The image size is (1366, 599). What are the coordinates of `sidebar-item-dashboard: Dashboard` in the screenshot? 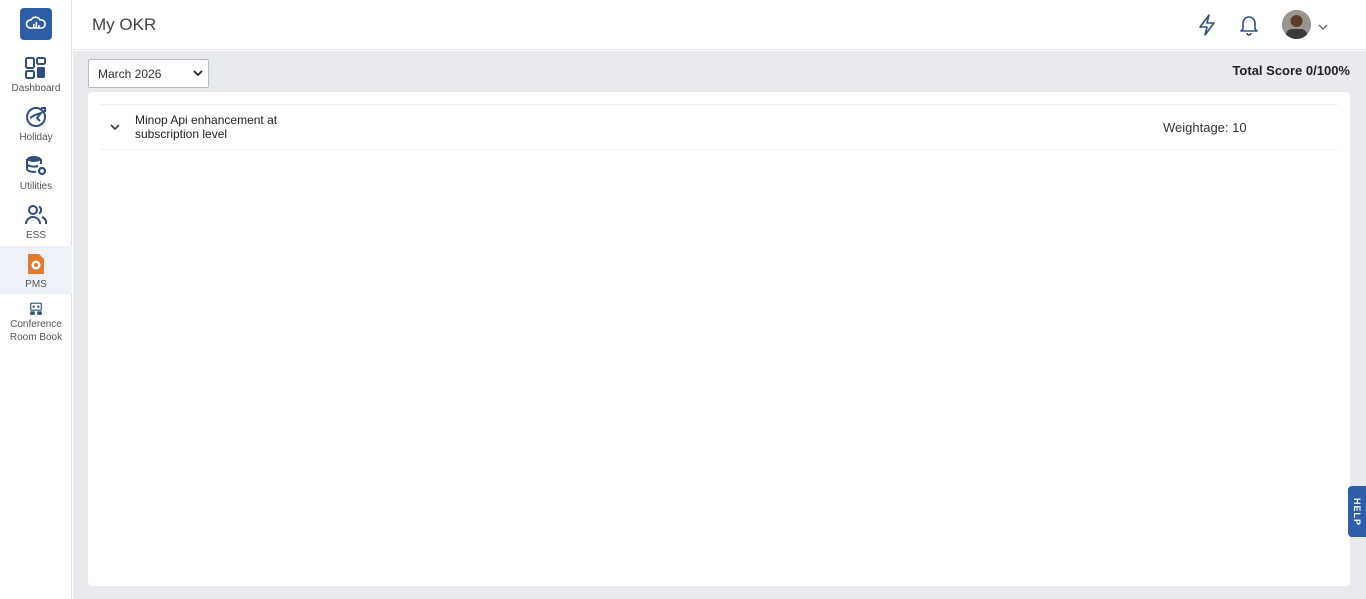 It's located at (36, 74).